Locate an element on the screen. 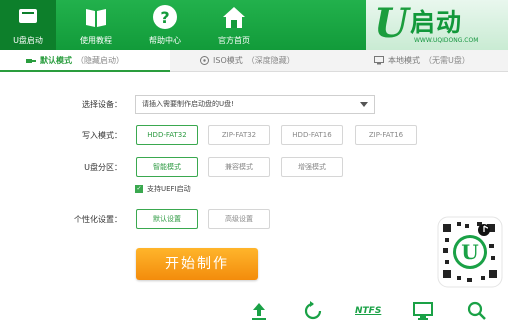  device-select: 请插入需要制作启动盘的U盘! is located at coordinates (255, 104).